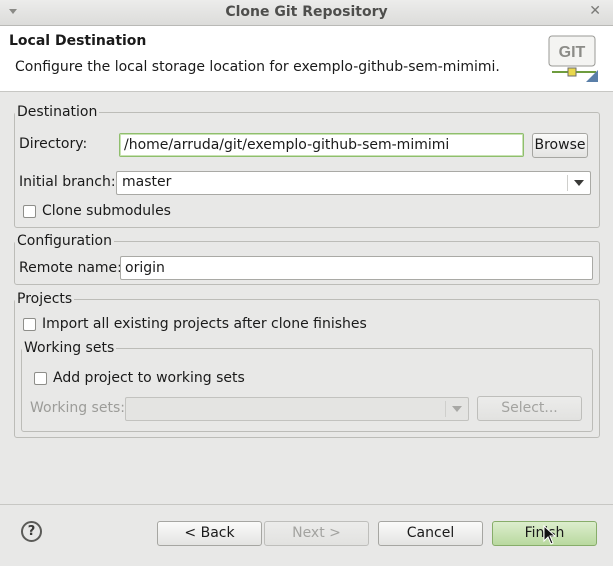 The image size is (613, 566). Describe the element at coordinates (29, 211) in the screenshot. I see `clone-submodules-checkbox` at that location.